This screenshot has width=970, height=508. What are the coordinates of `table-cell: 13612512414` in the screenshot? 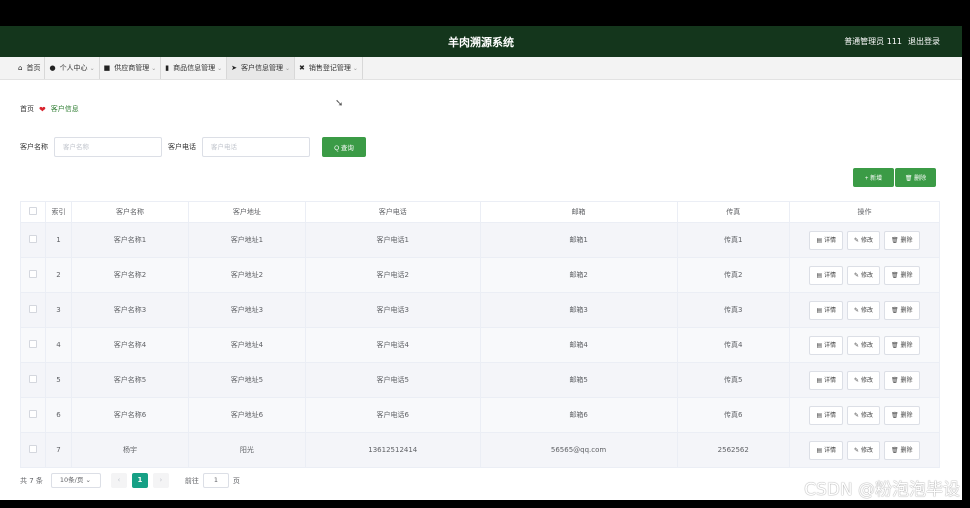 It's located at (392, 450).